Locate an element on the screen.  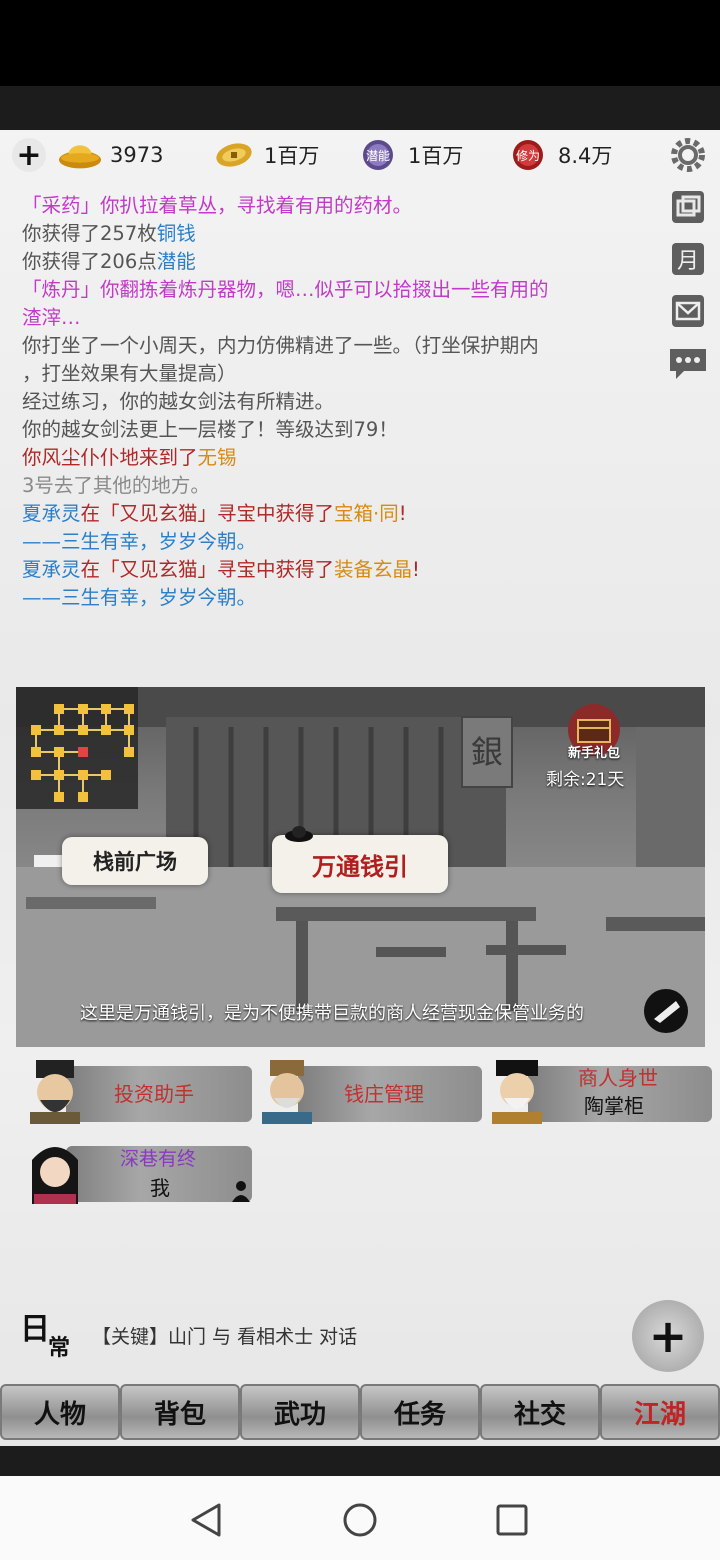
daily-button: 日 常 is located at coordinates (50, 1330).